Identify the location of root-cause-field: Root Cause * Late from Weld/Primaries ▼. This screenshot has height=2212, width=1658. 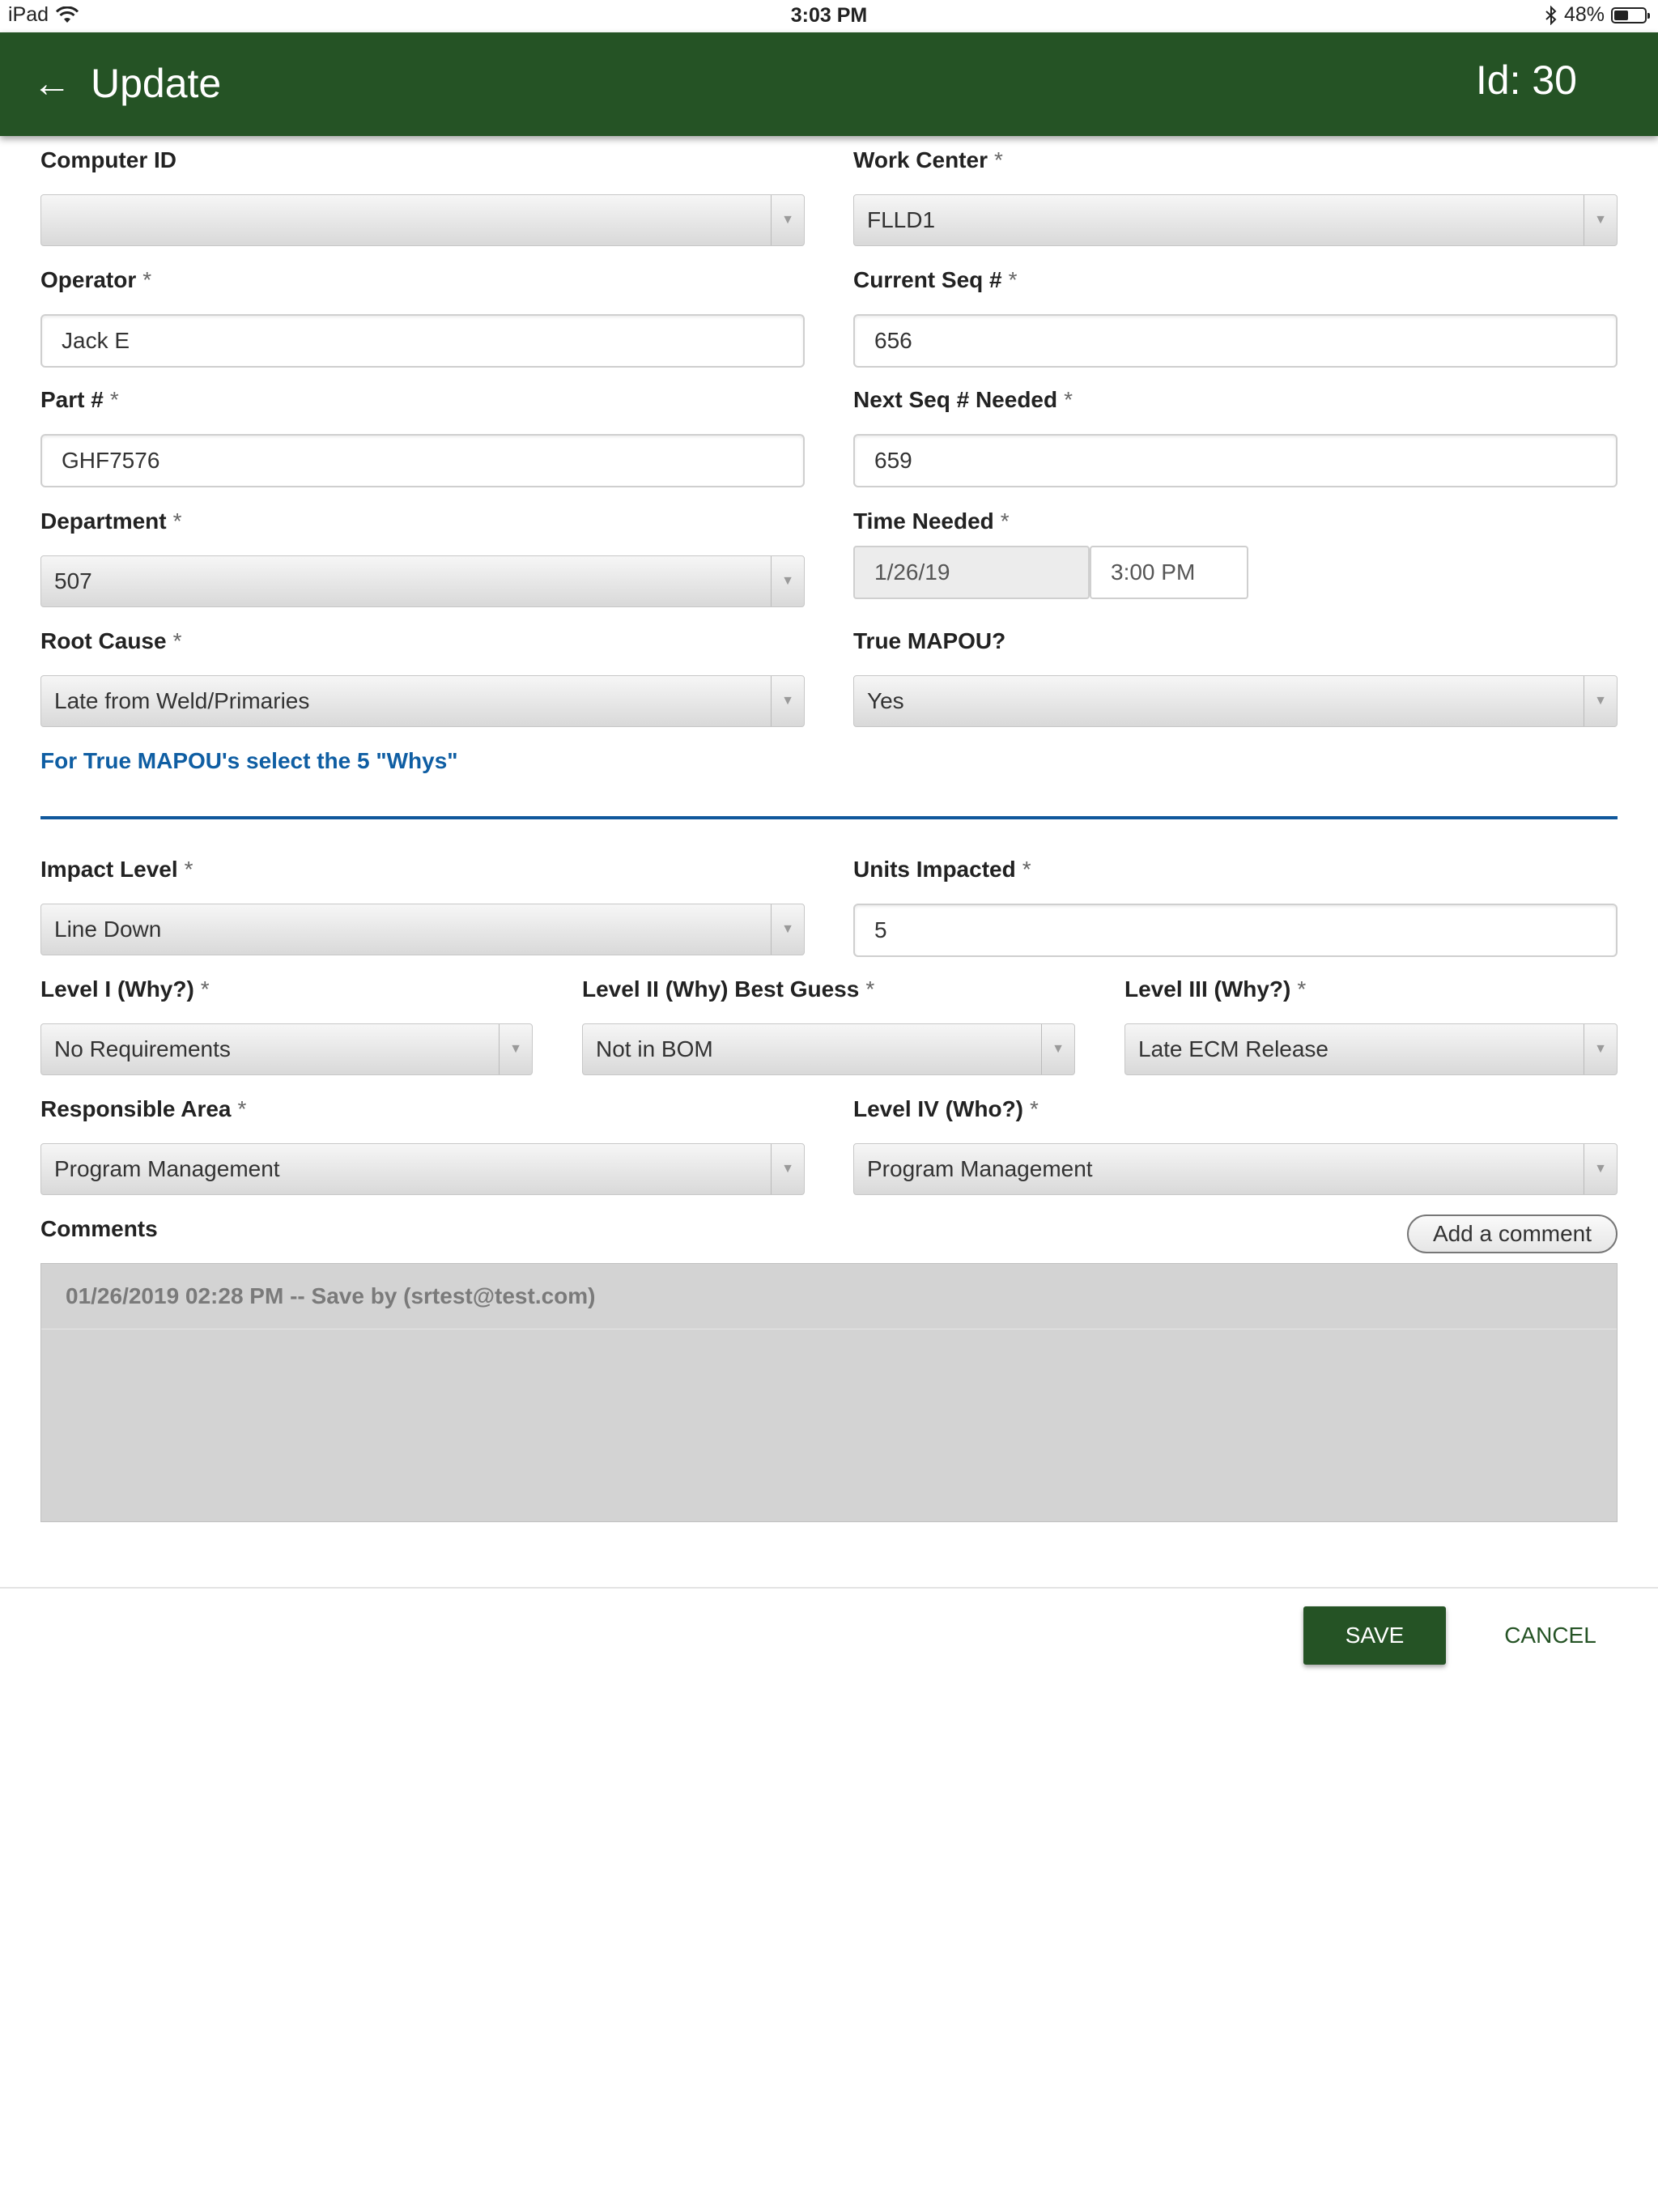
(422, 677).